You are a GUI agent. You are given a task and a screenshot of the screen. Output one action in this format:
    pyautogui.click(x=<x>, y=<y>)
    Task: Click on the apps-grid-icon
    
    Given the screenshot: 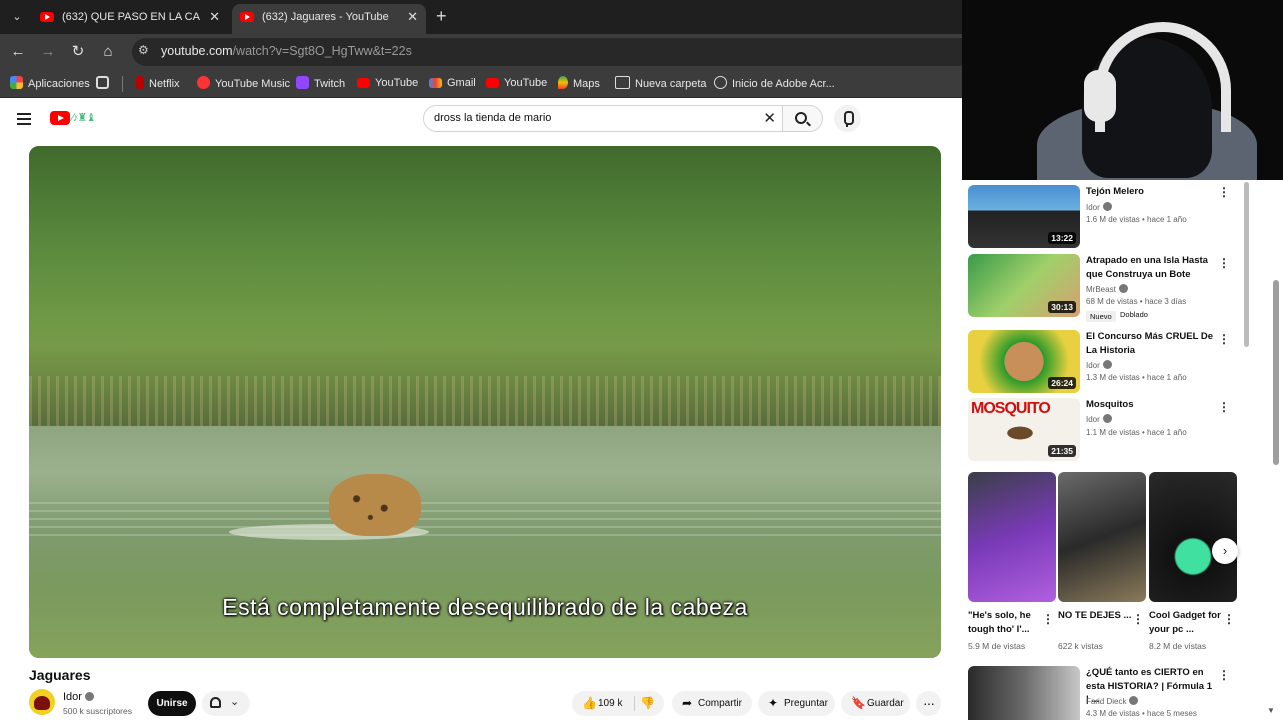 What is the action you would take?
    pyautogui.click(x=16, y=82)
    